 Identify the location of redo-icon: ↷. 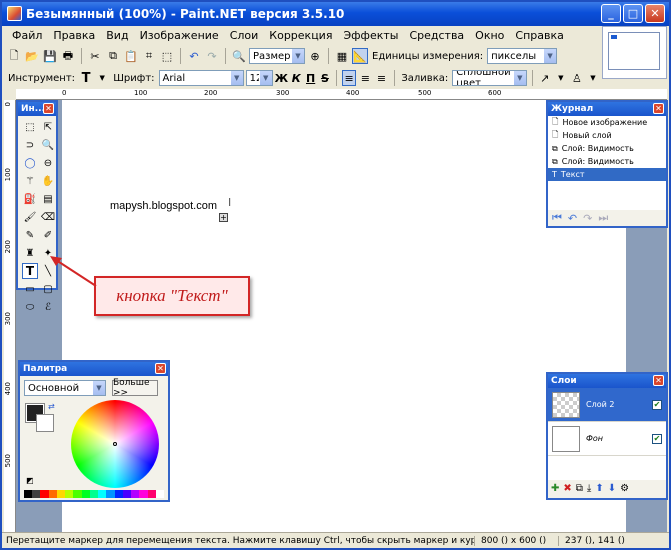
(212, 56).